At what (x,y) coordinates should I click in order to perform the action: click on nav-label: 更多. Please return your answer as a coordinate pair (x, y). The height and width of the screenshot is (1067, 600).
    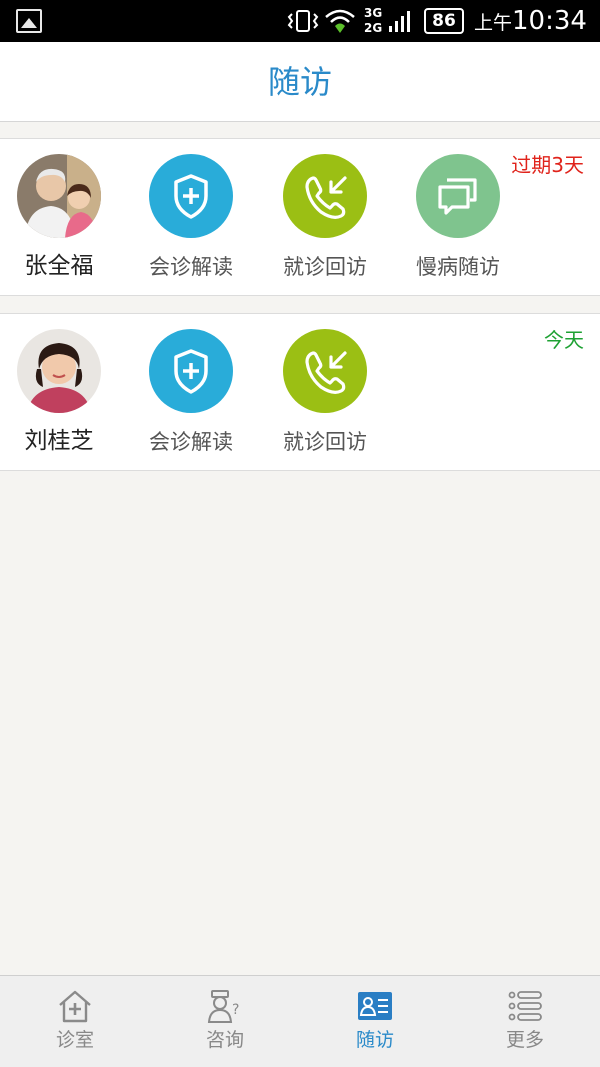
    Looking at the image, I should click on (524, 1040).